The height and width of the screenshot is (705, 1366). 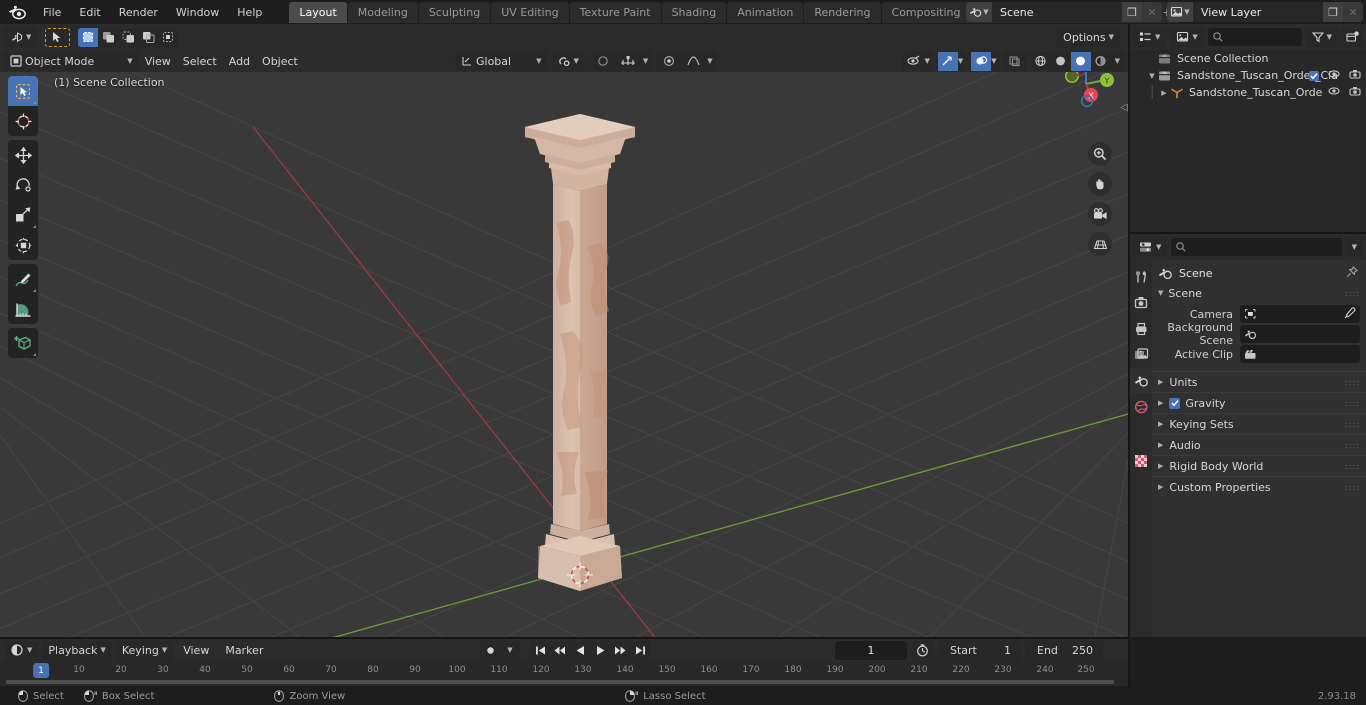 I want to click on outliner-display-mode-button: ▼, so click(x=1187, y=37).